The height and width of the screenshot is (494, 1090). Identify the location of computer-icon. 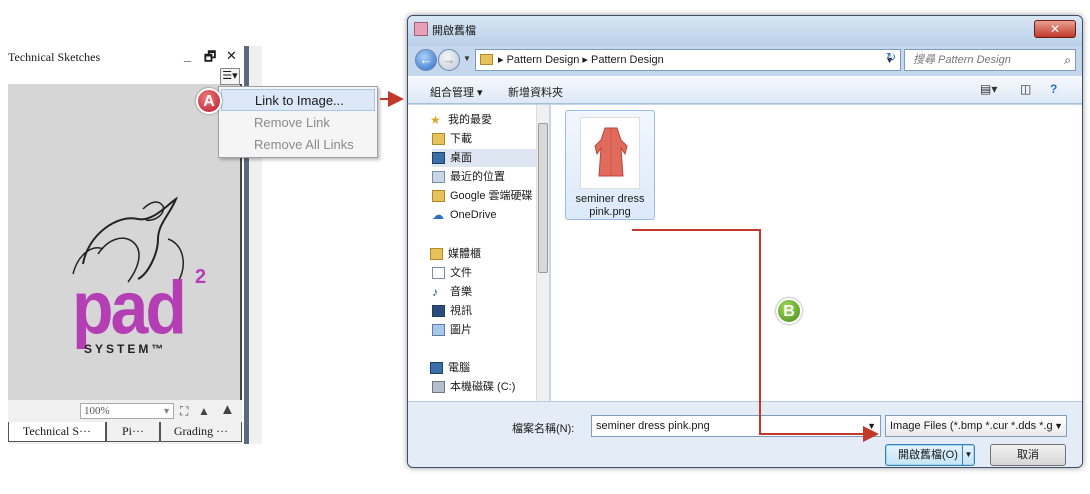
(436, 368).